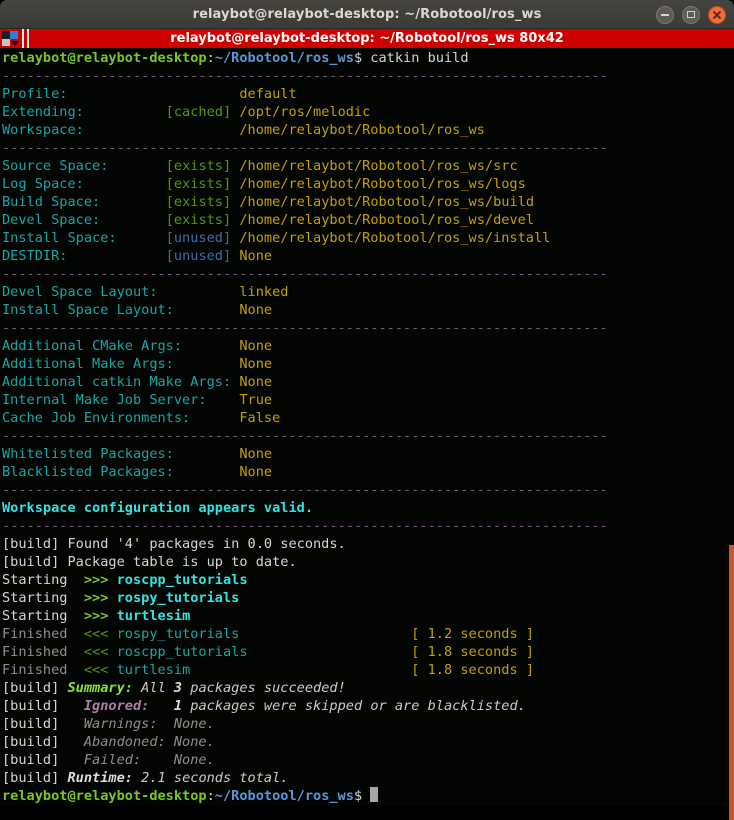 The width and height of the screenshot is (734, 820). I want to click on minimize-button, so click(665, 14).